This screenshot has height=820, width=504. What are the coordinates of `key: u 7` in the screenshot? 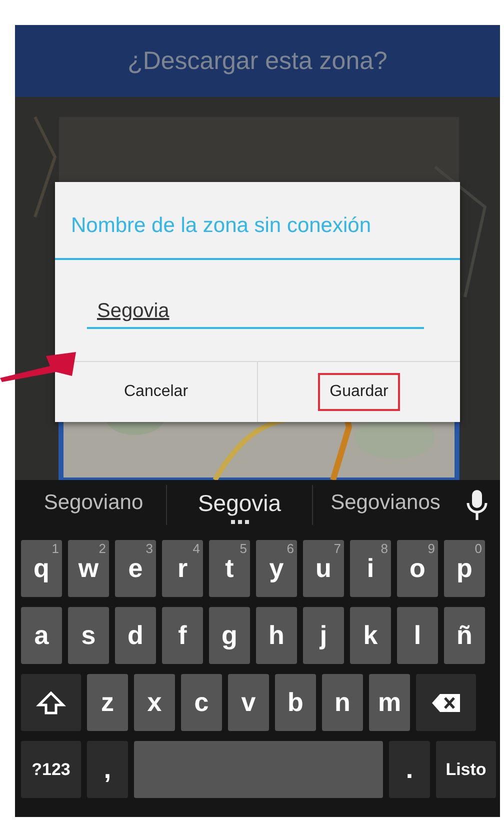 It's located at (323, 568).